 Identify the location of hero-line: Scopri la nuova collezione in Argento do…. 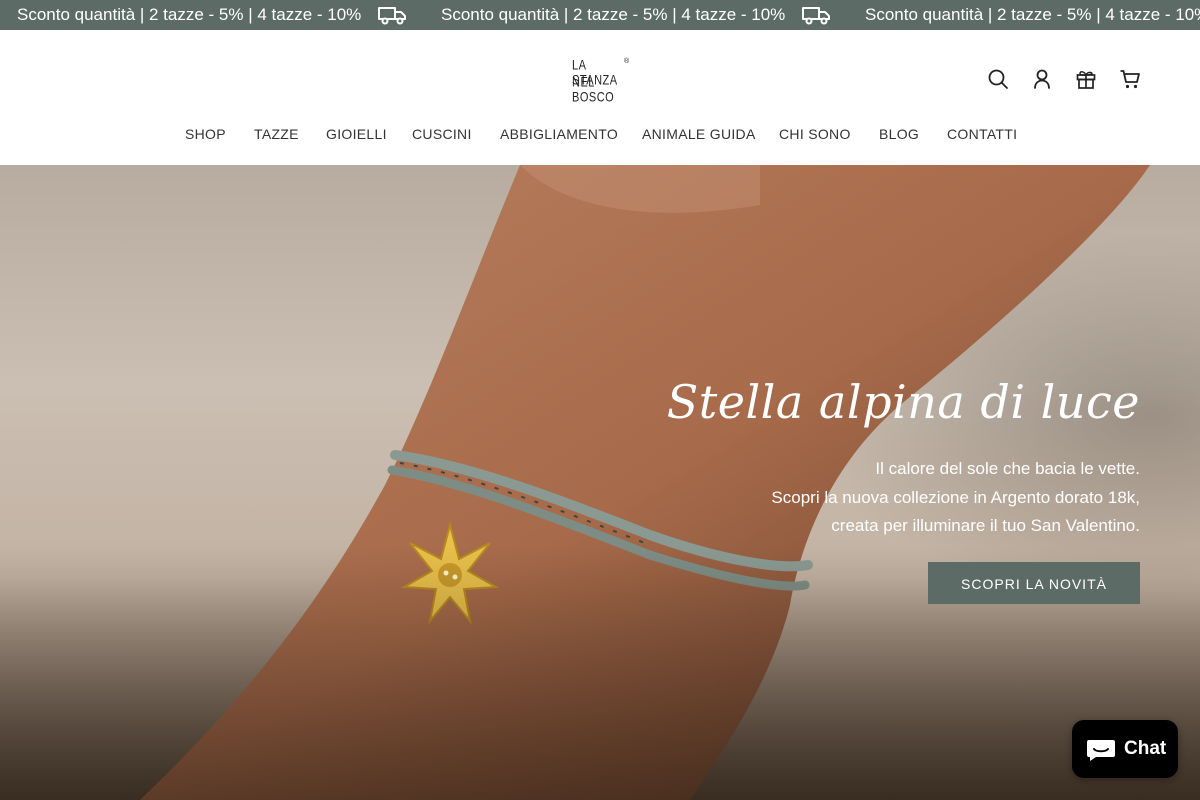
(955, 497).